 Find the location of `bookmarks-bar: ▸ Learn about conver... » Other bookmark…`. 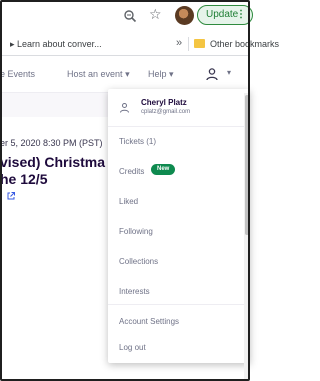

bookmarks-bar: ▸ Learn about conver... » Other bookmark… is located at coordinates (139, 44).